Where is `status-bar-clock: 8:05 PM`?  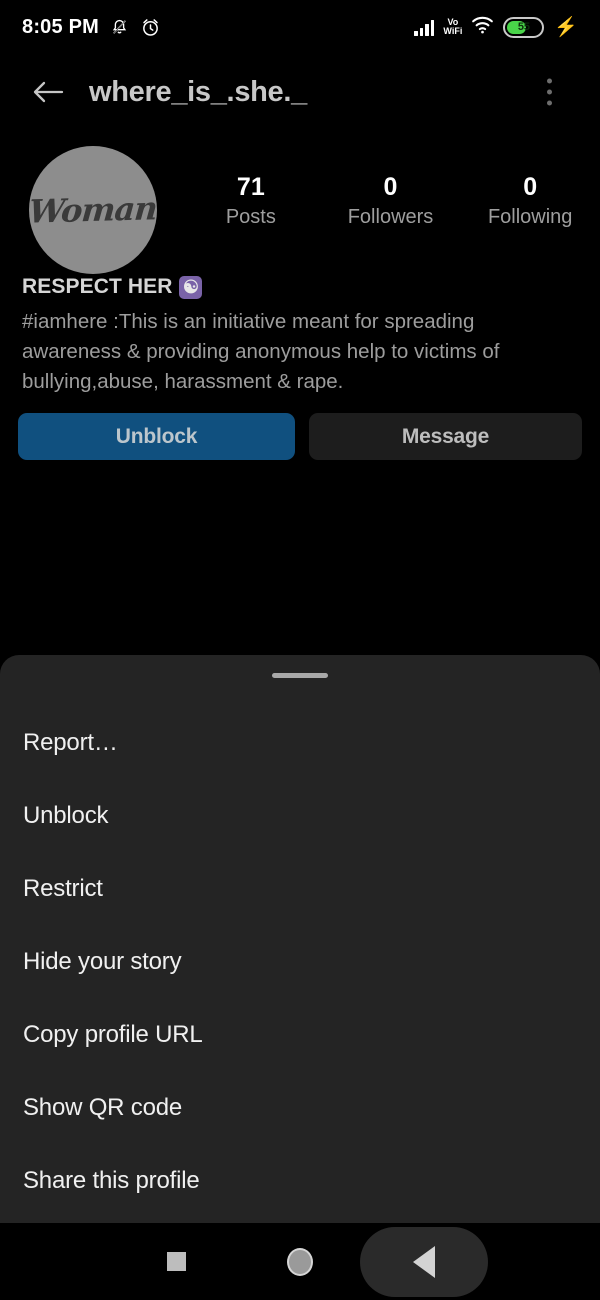 status-bar-clock: 8:05 PM is located at coordinates (60, 26).